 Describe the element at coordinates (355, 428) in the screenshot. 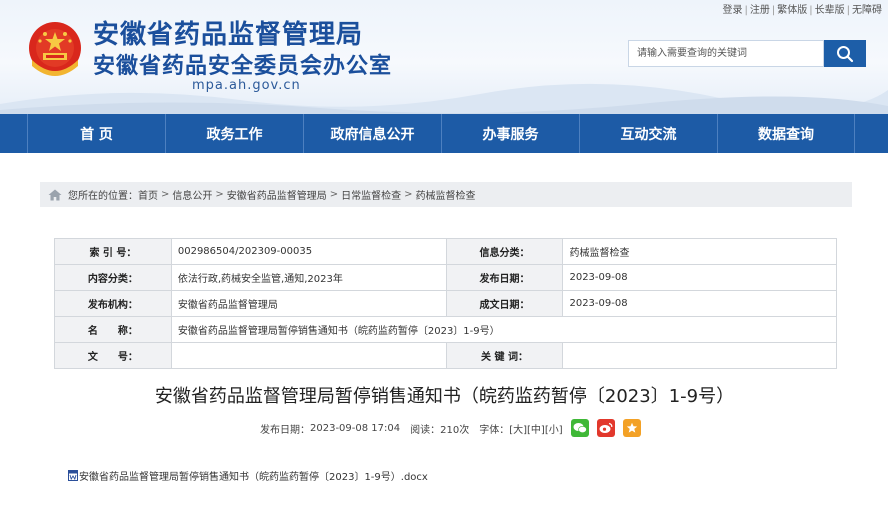

I see `publish-date: 2023-09-08 17:04` at that location.